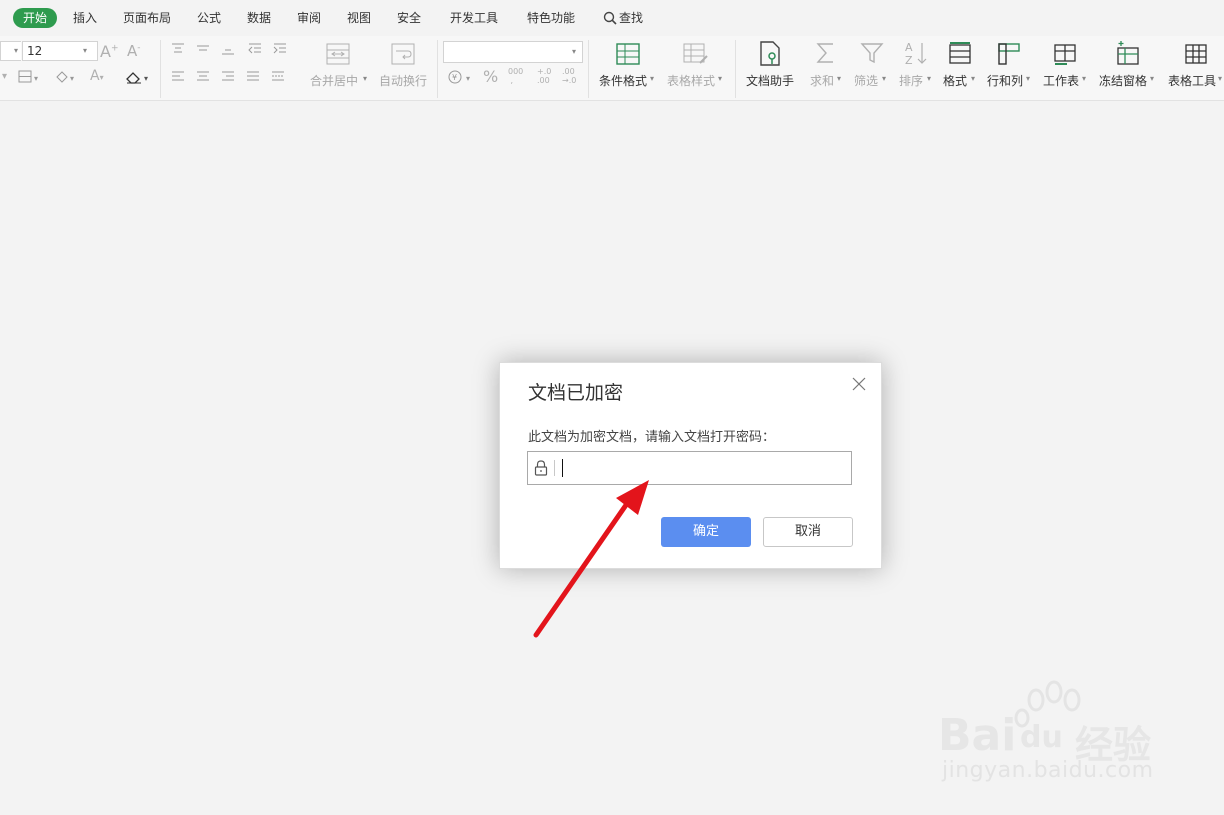 This screenshot has width=1224, height=815. I want to click on tab-view: 视图, so click(359, 18).